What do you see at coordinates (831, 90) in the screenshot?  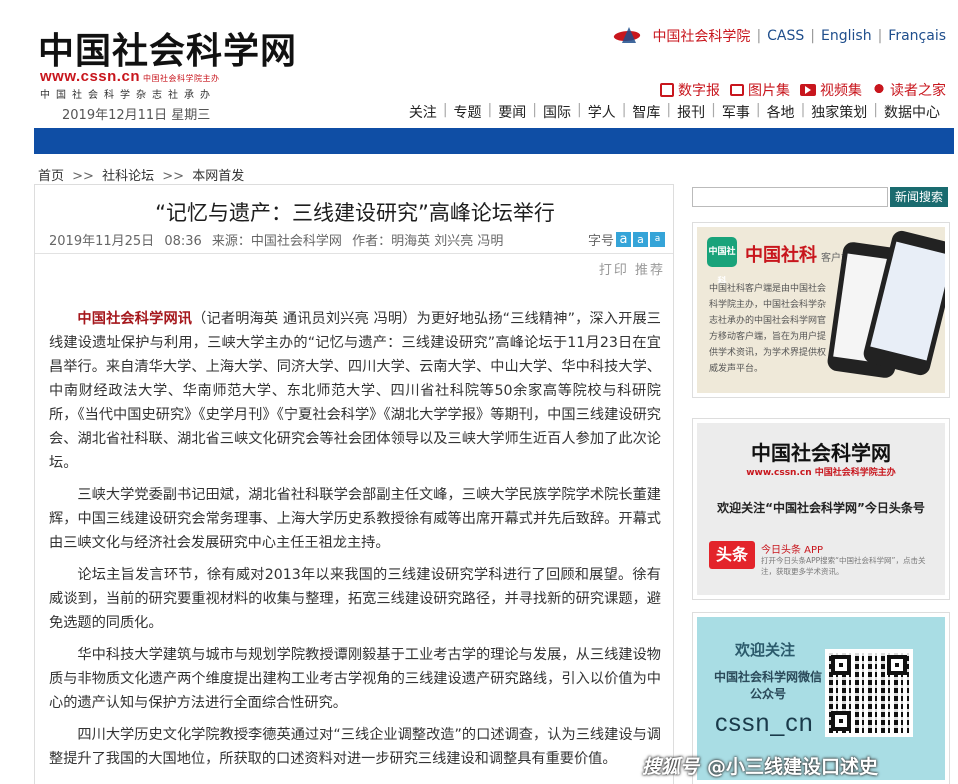 I see `link-video-gallery: 视频集` at bounding box center [831, 90].